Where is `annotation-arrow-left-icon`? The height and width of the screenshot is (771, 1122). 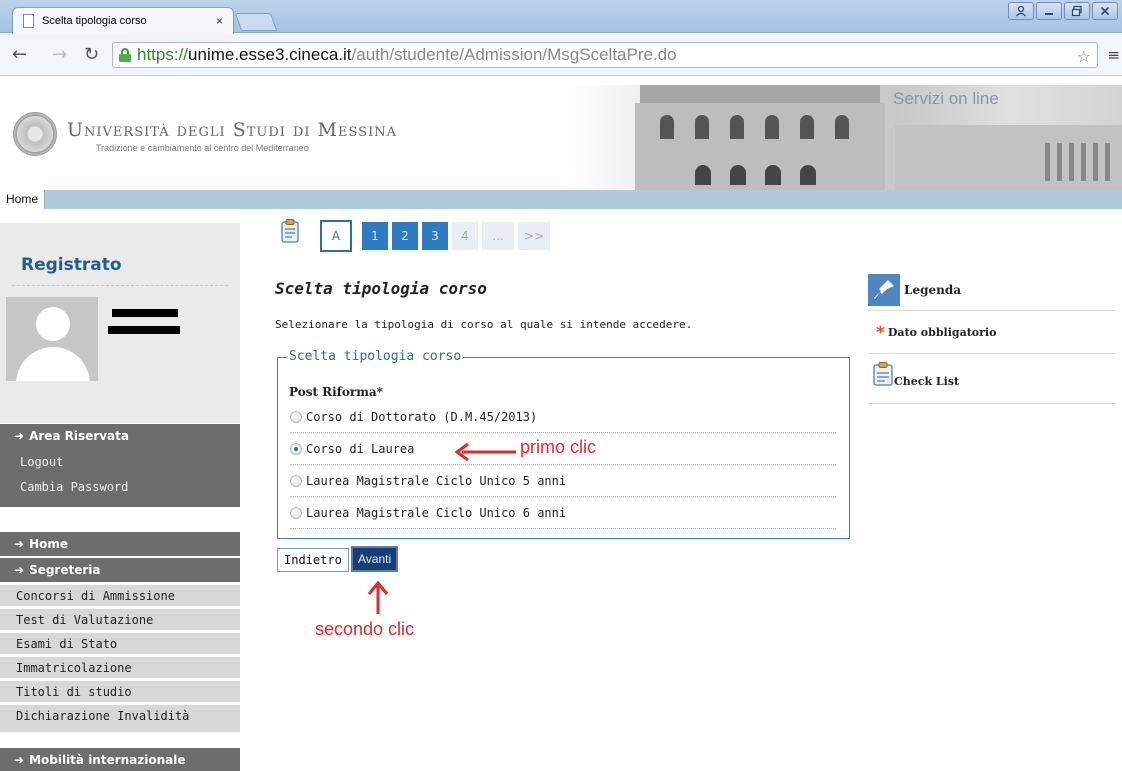 annotation-arrow-left-icon is located at coordinates (485, 452).